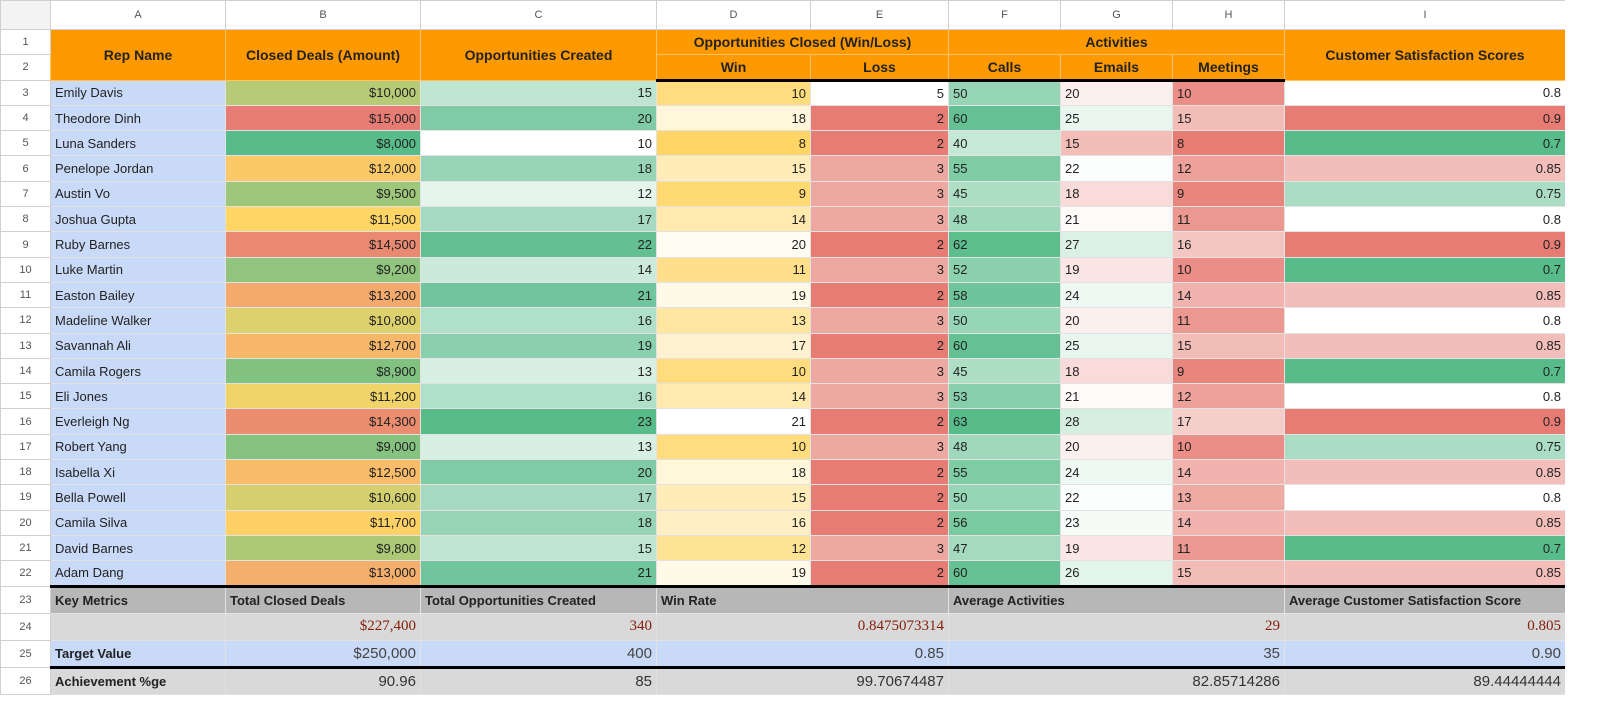 Image resolution: width=1600 pixels, height=710 pixels. What do you see at coordinates (323, 143) in the screenshot?
I see `cell-deals: $8,000` at bounding box center [323, 143].